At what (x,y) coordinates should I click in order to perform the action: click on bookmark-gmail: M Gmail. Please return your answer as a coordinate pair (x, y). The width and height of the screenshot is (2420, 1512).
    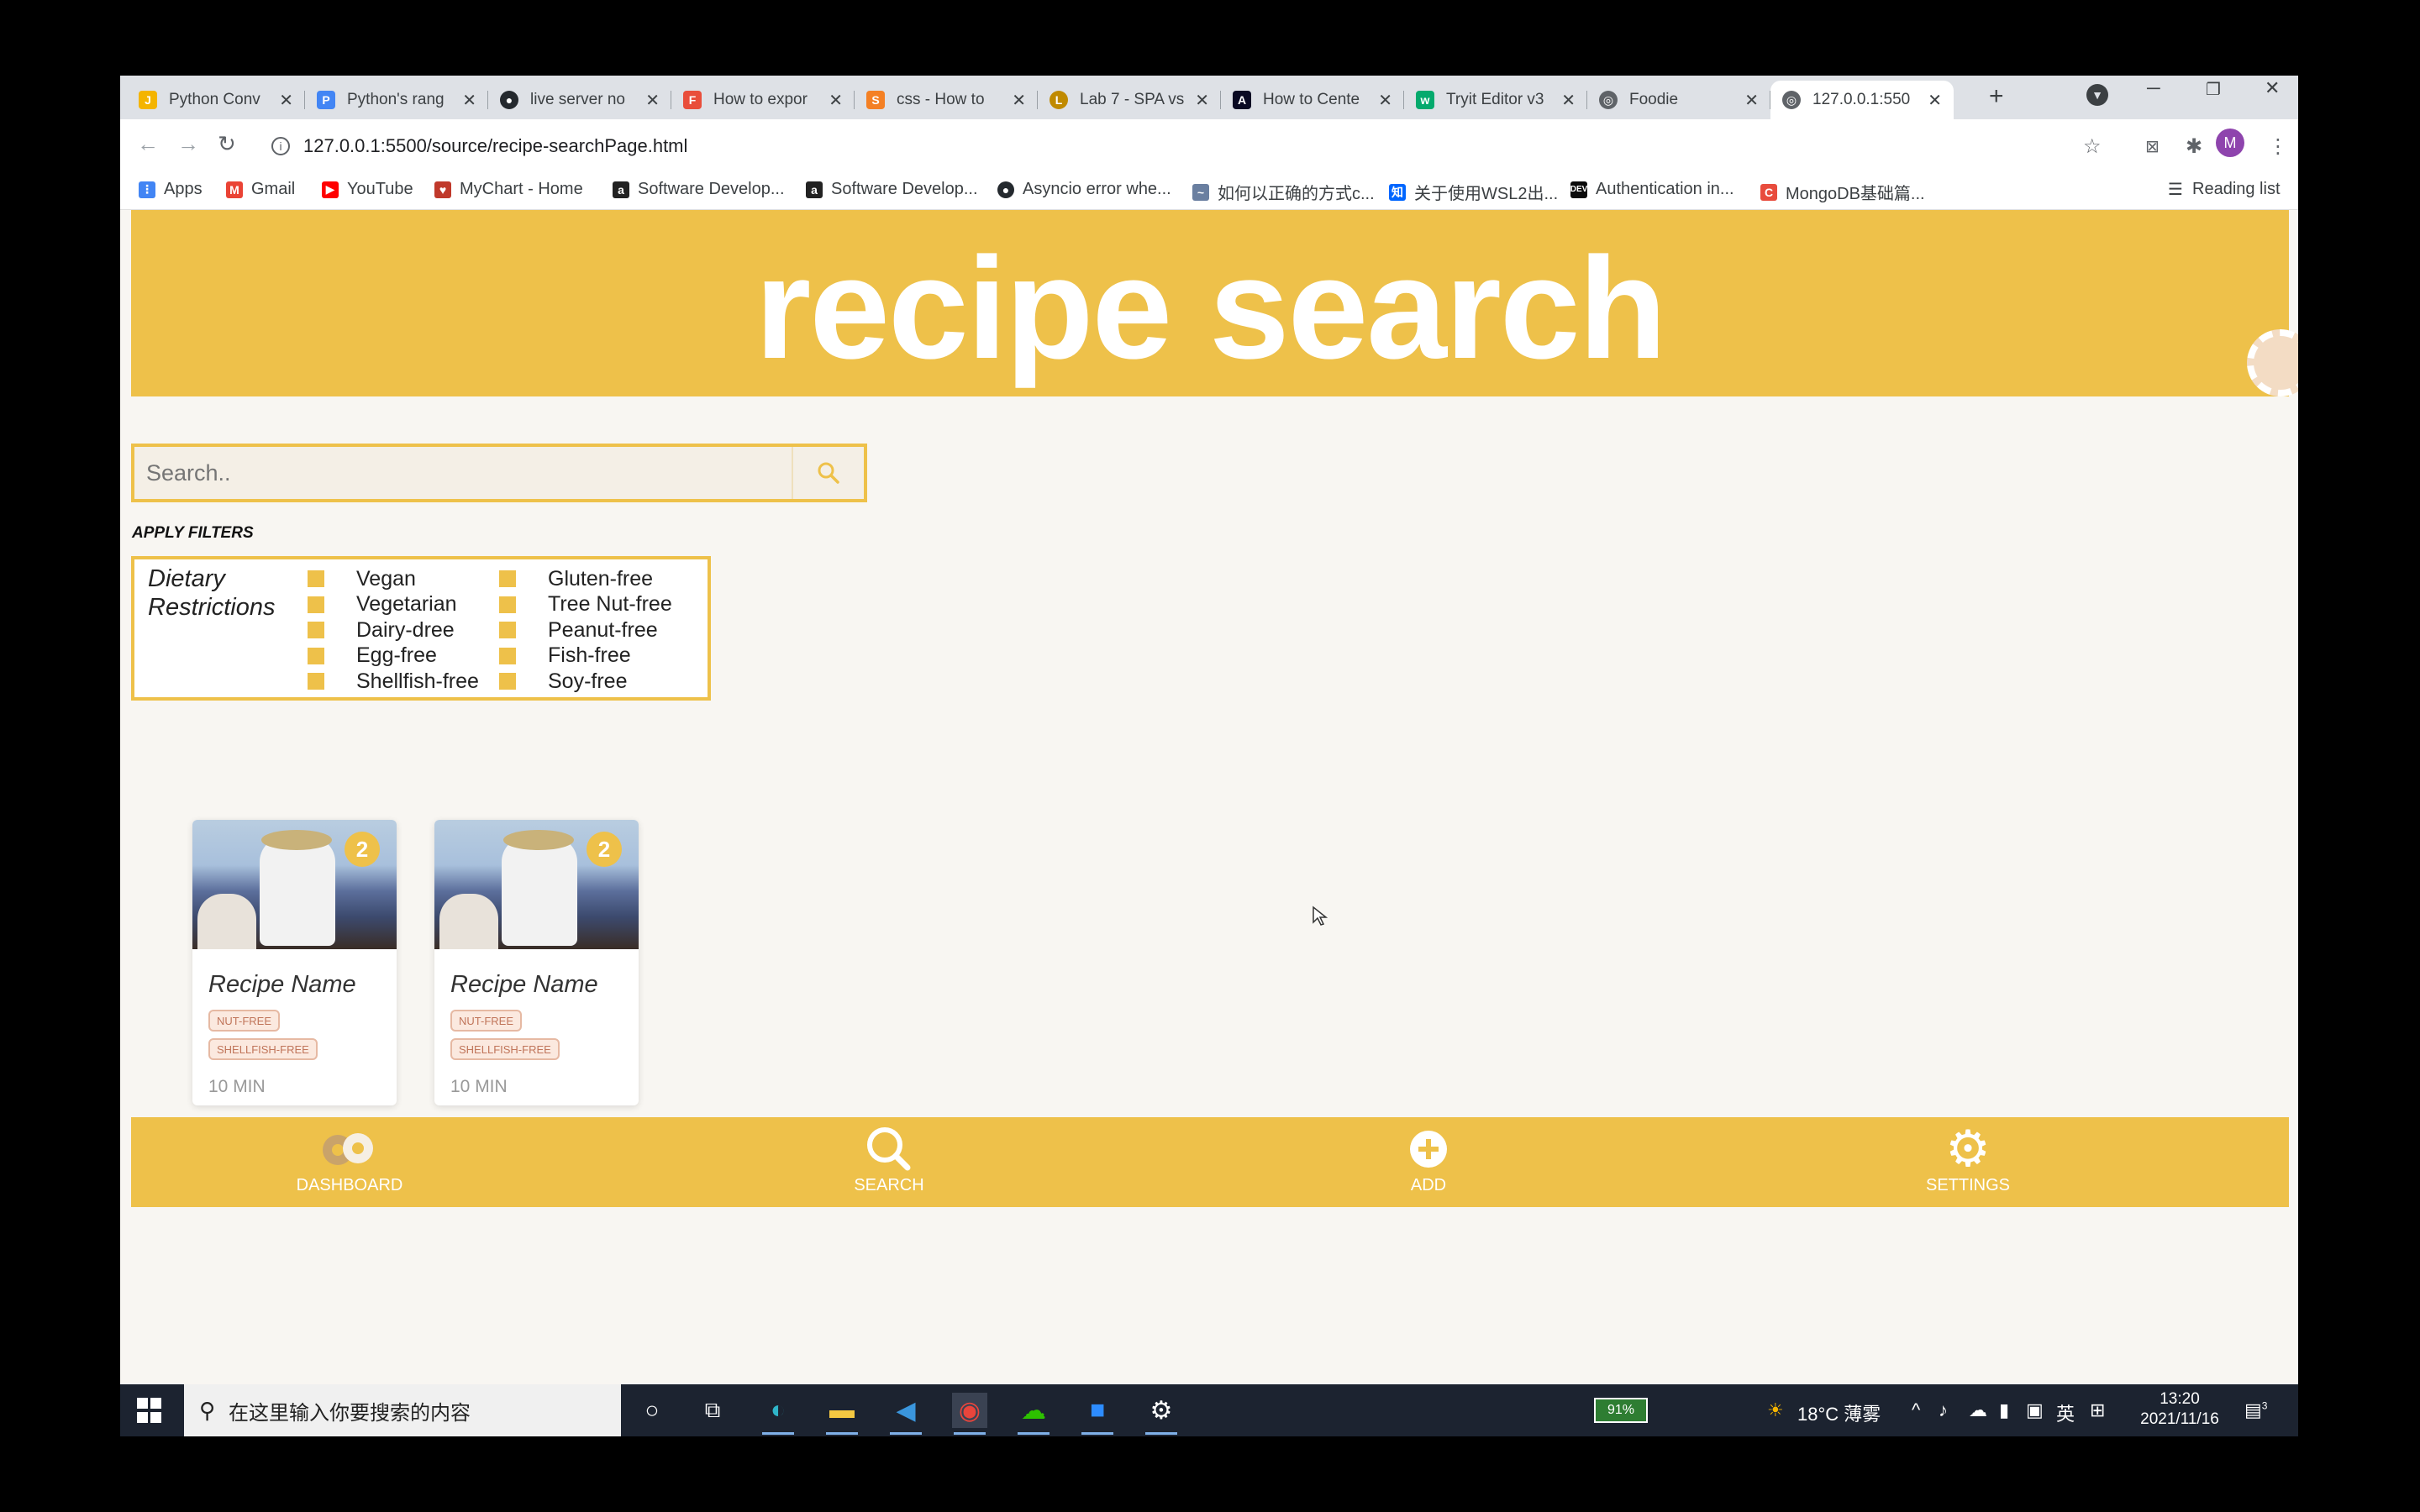
    Looking at the image, I should click on (261, 189).